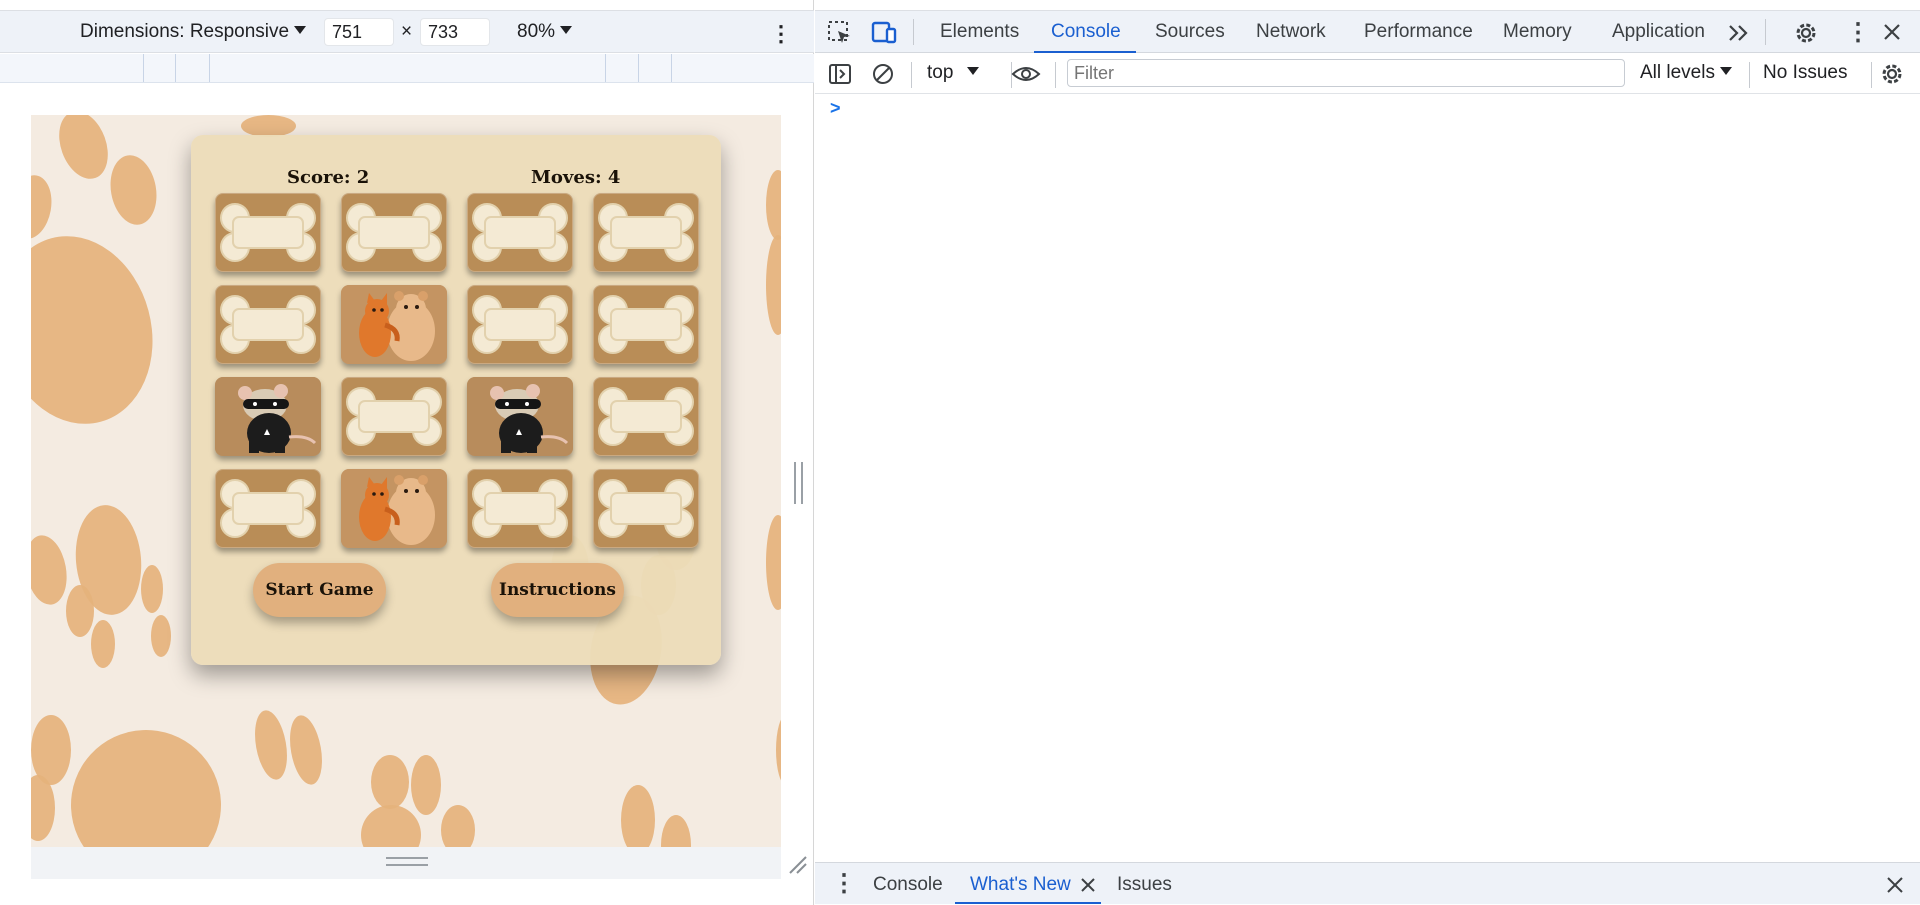 The height and width of the screenshot is (905, 1920). Describe the element at coordinates (1739, 33) in the screenshot. I see `more-tabs-chevron-icon` at that location.